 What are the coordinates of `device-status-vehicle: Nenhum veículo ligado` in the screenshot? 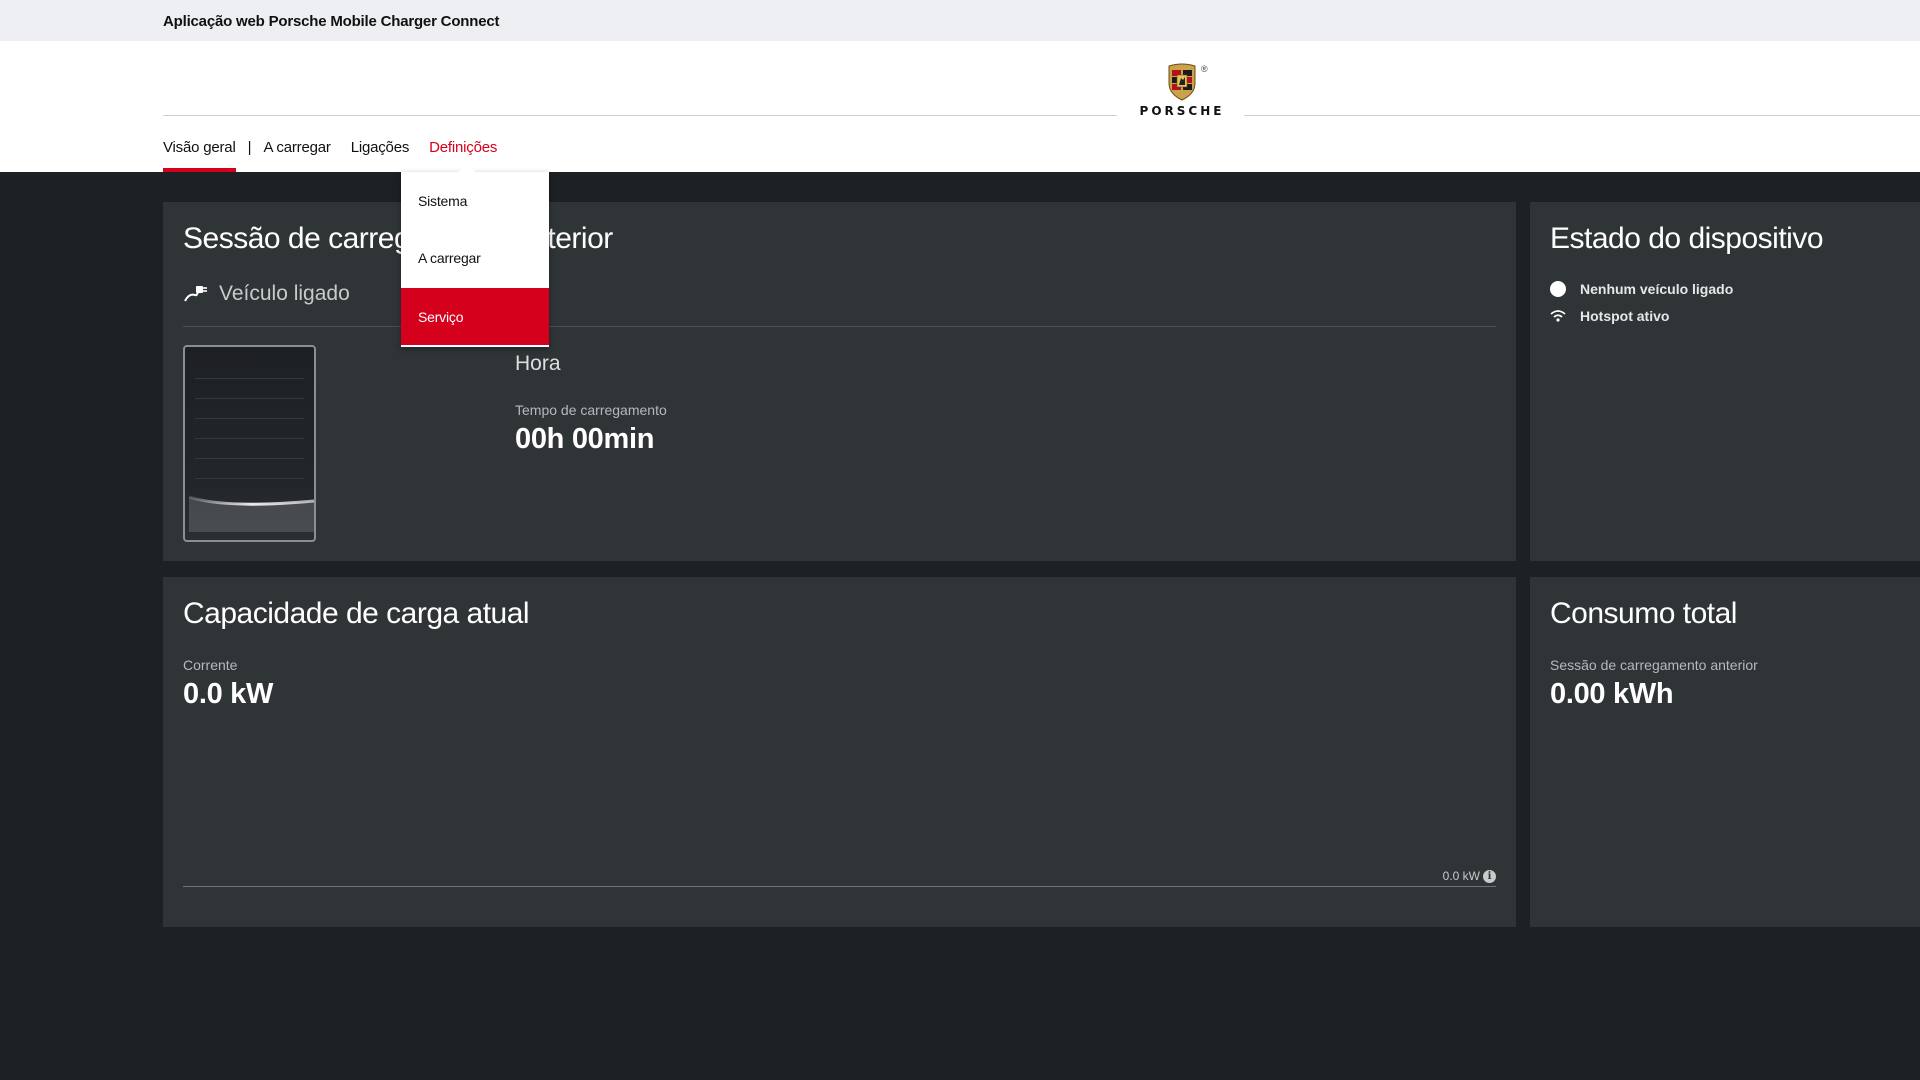 It's located at (1641, 289).